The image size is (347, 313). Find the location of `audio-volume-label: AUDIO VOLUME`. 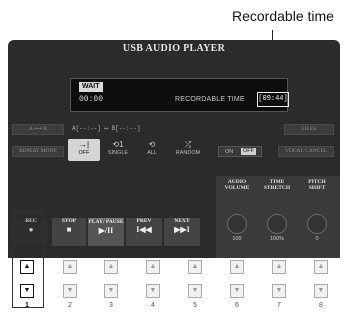

audio-volume-label: AUDIO VOLUME is located at coordinates (237, 185).